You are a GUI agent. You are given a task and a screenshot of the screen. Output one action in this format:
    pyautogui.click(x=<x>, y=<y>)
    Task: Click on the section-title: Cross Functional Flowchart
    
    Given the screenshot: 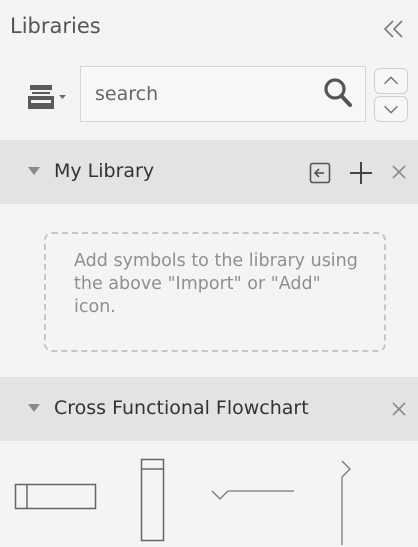 What is the action you would take?
    pyautogui.click(x=181, y=408)
    